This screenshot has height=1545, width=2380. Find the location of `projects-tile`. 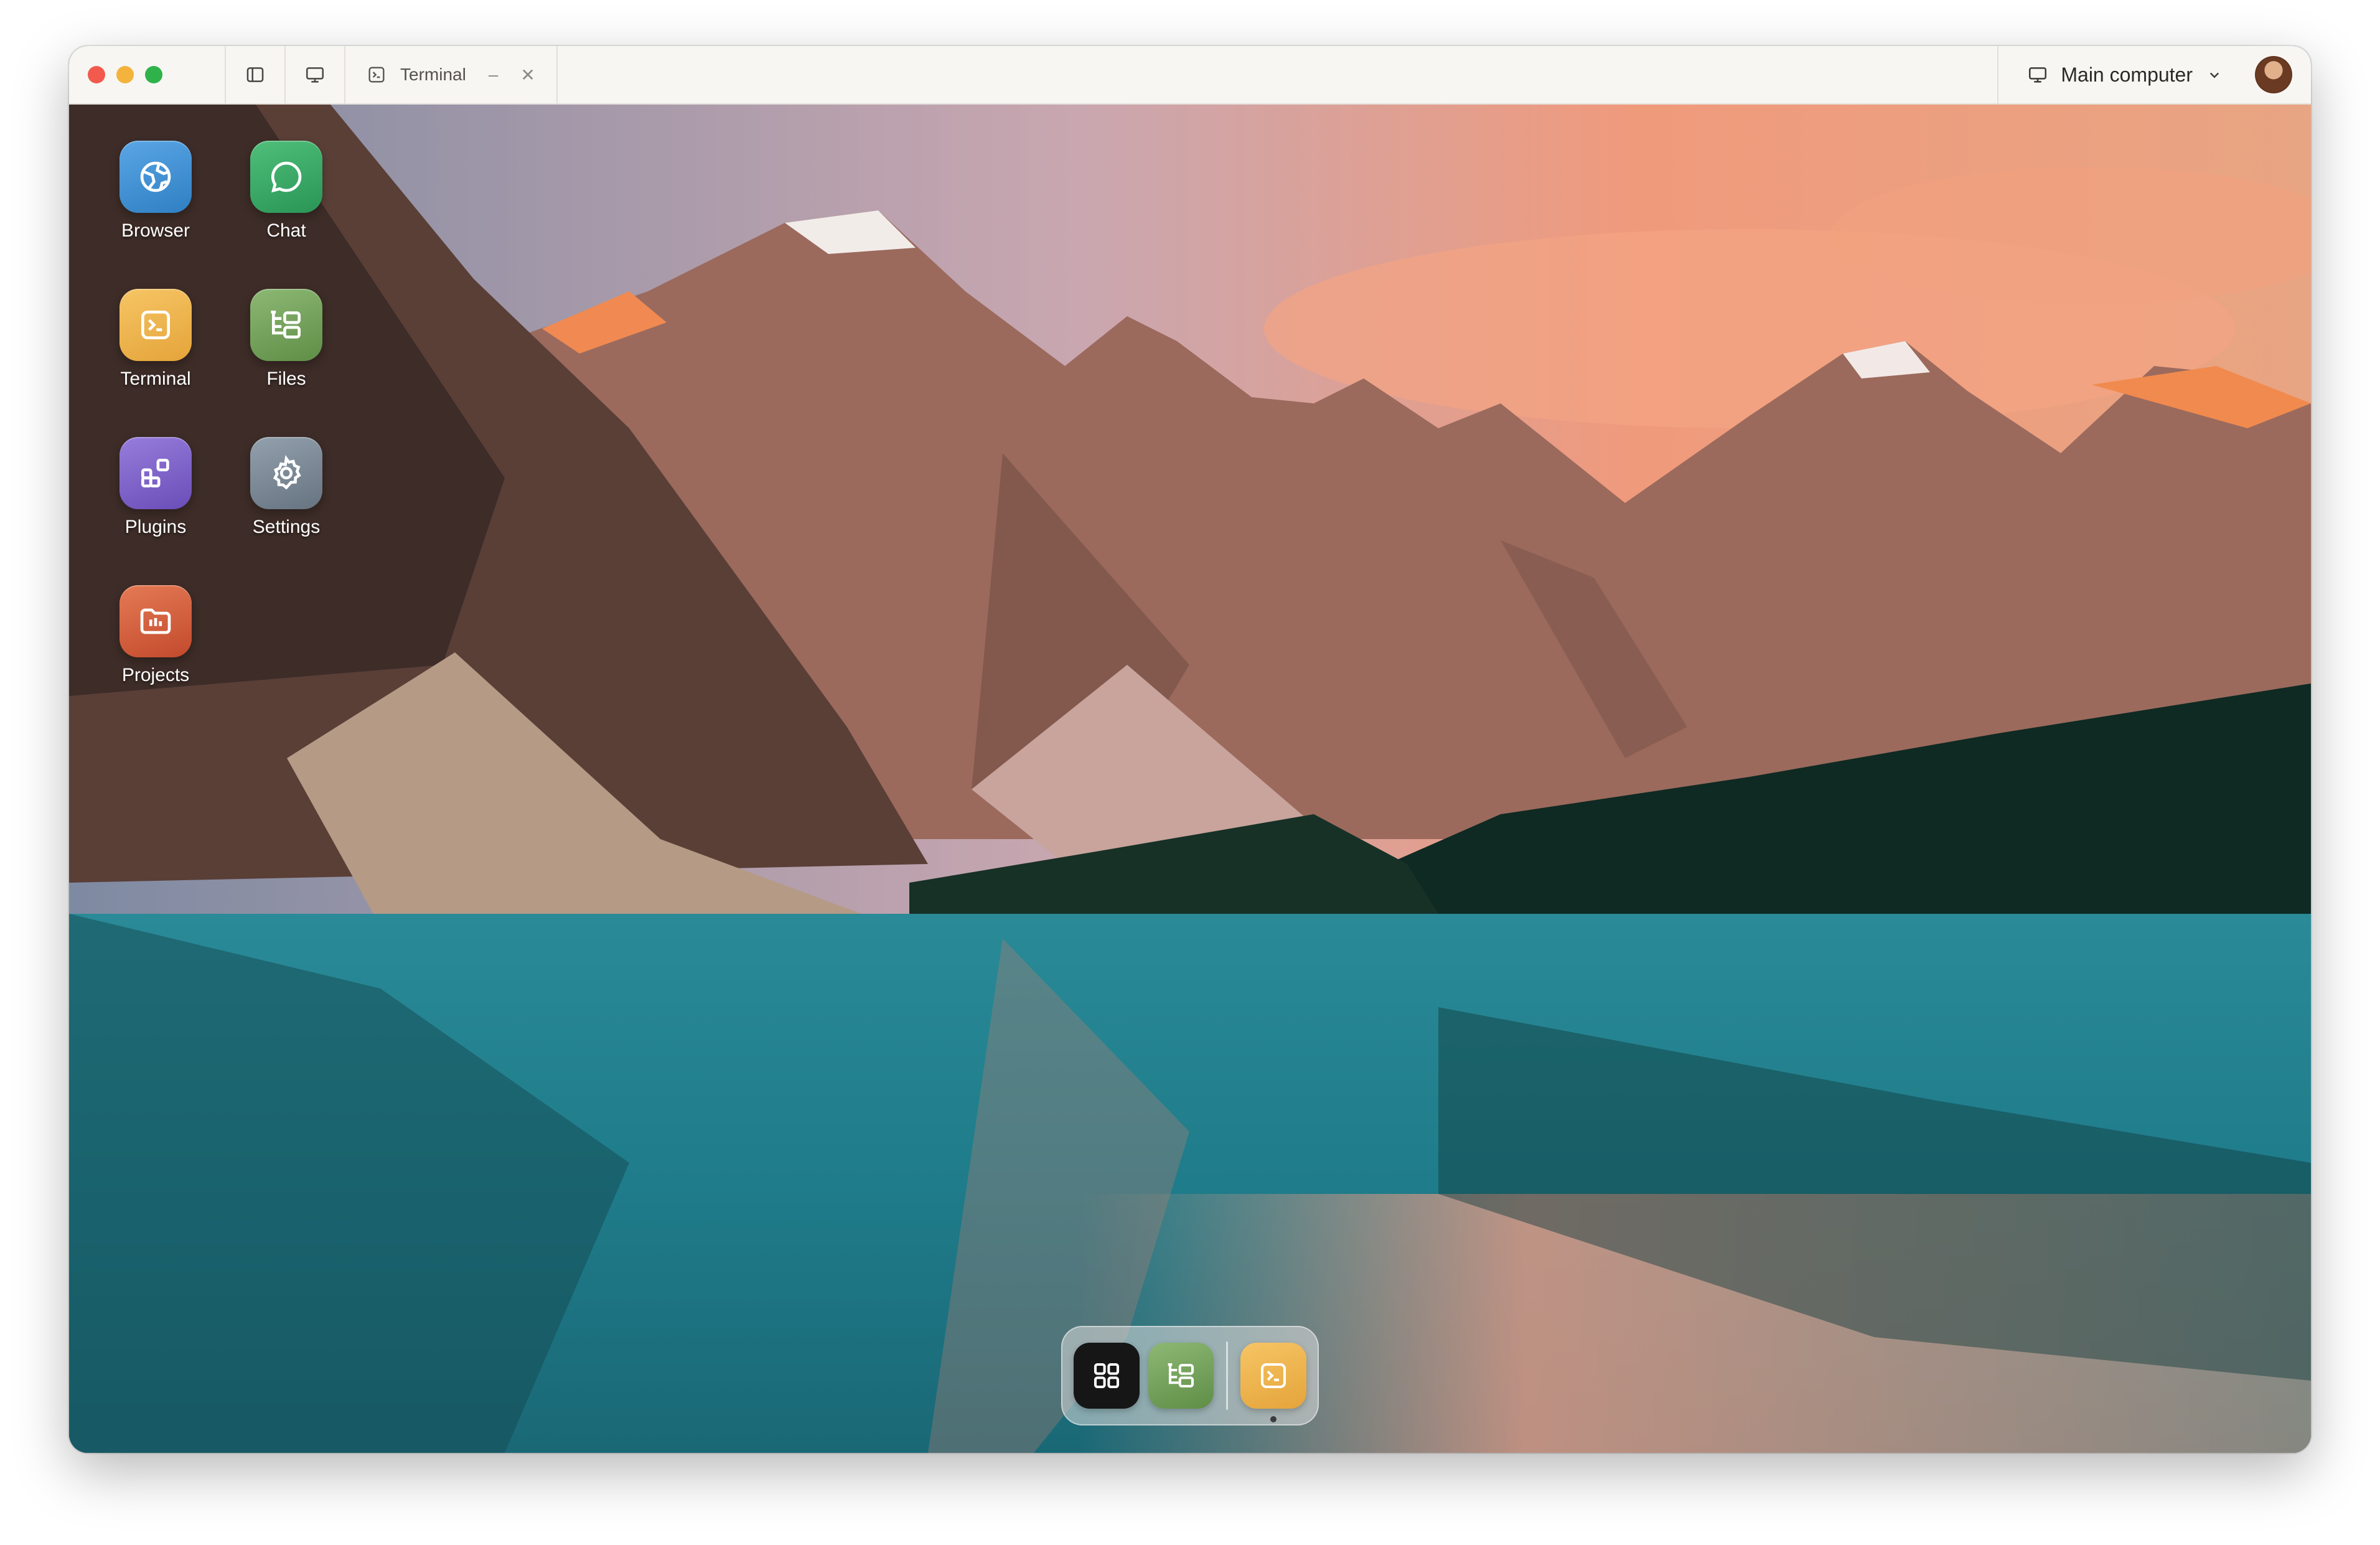

projects-tile is located at coordinates (156, 621).